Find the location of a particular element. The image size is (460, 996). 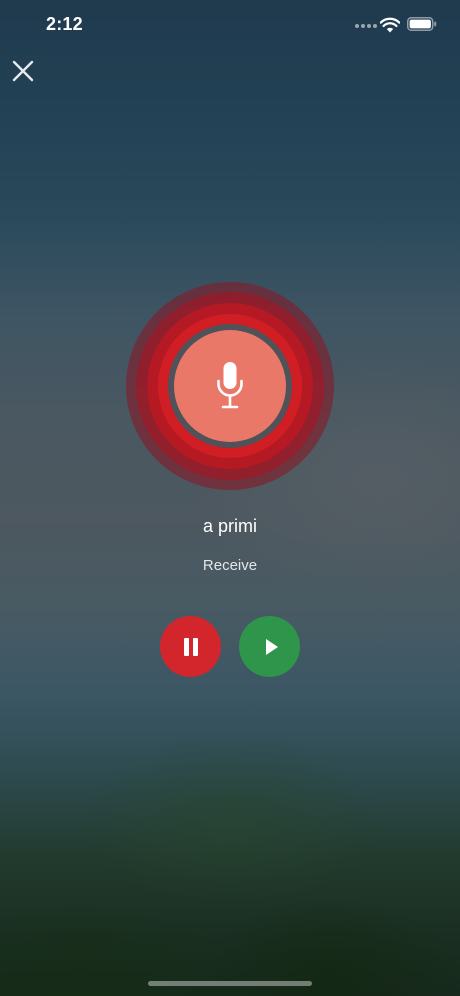

play-icon is located at coordinates (271, 646).